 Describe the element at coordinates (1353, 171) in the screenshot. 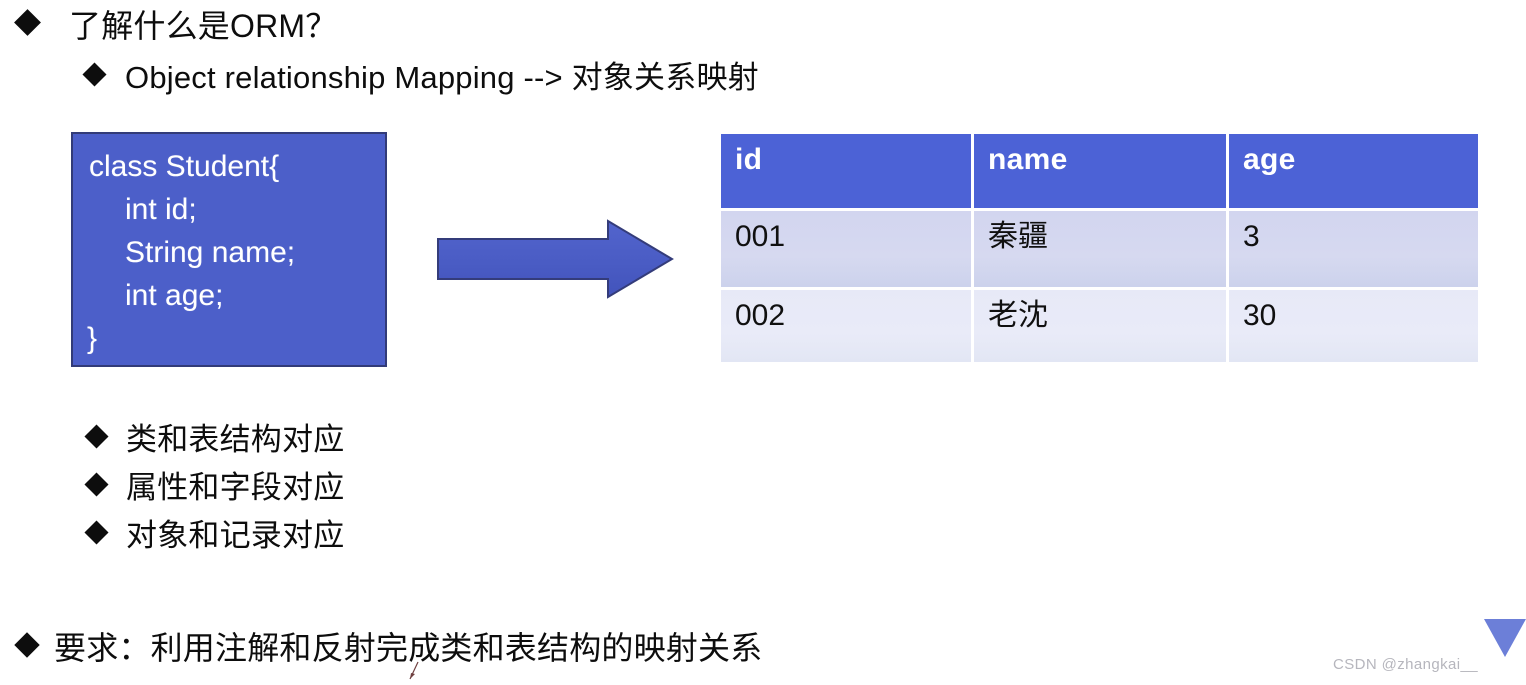

I see `table-header-cell-age: age` at that location.